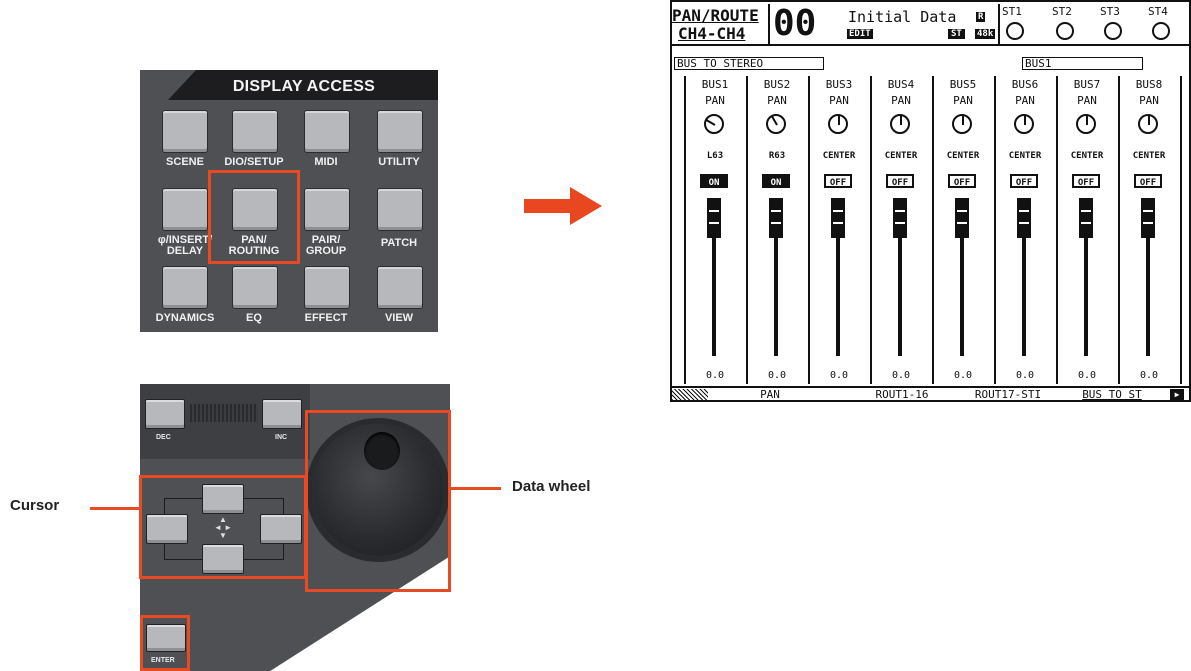  What do you see at coordinates (476, 488) in the screenshot?
I see `wheel-callout-line` at bounding box center [476, 488].